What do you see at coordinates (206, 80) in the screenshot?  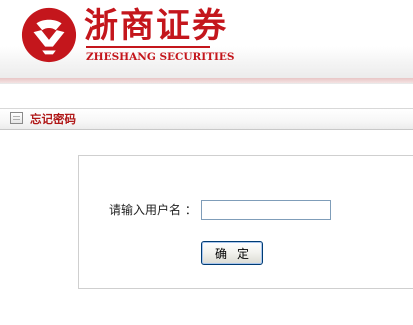 I see `header-stripe` at bounding box center [206, 80].